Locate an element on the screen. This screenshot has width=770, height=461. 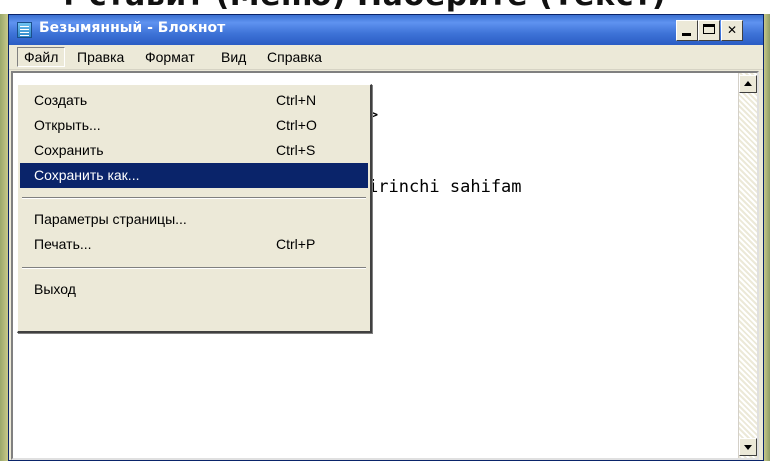
window-title: Безымянный - Блокнот is located at coordinates (132, 28).